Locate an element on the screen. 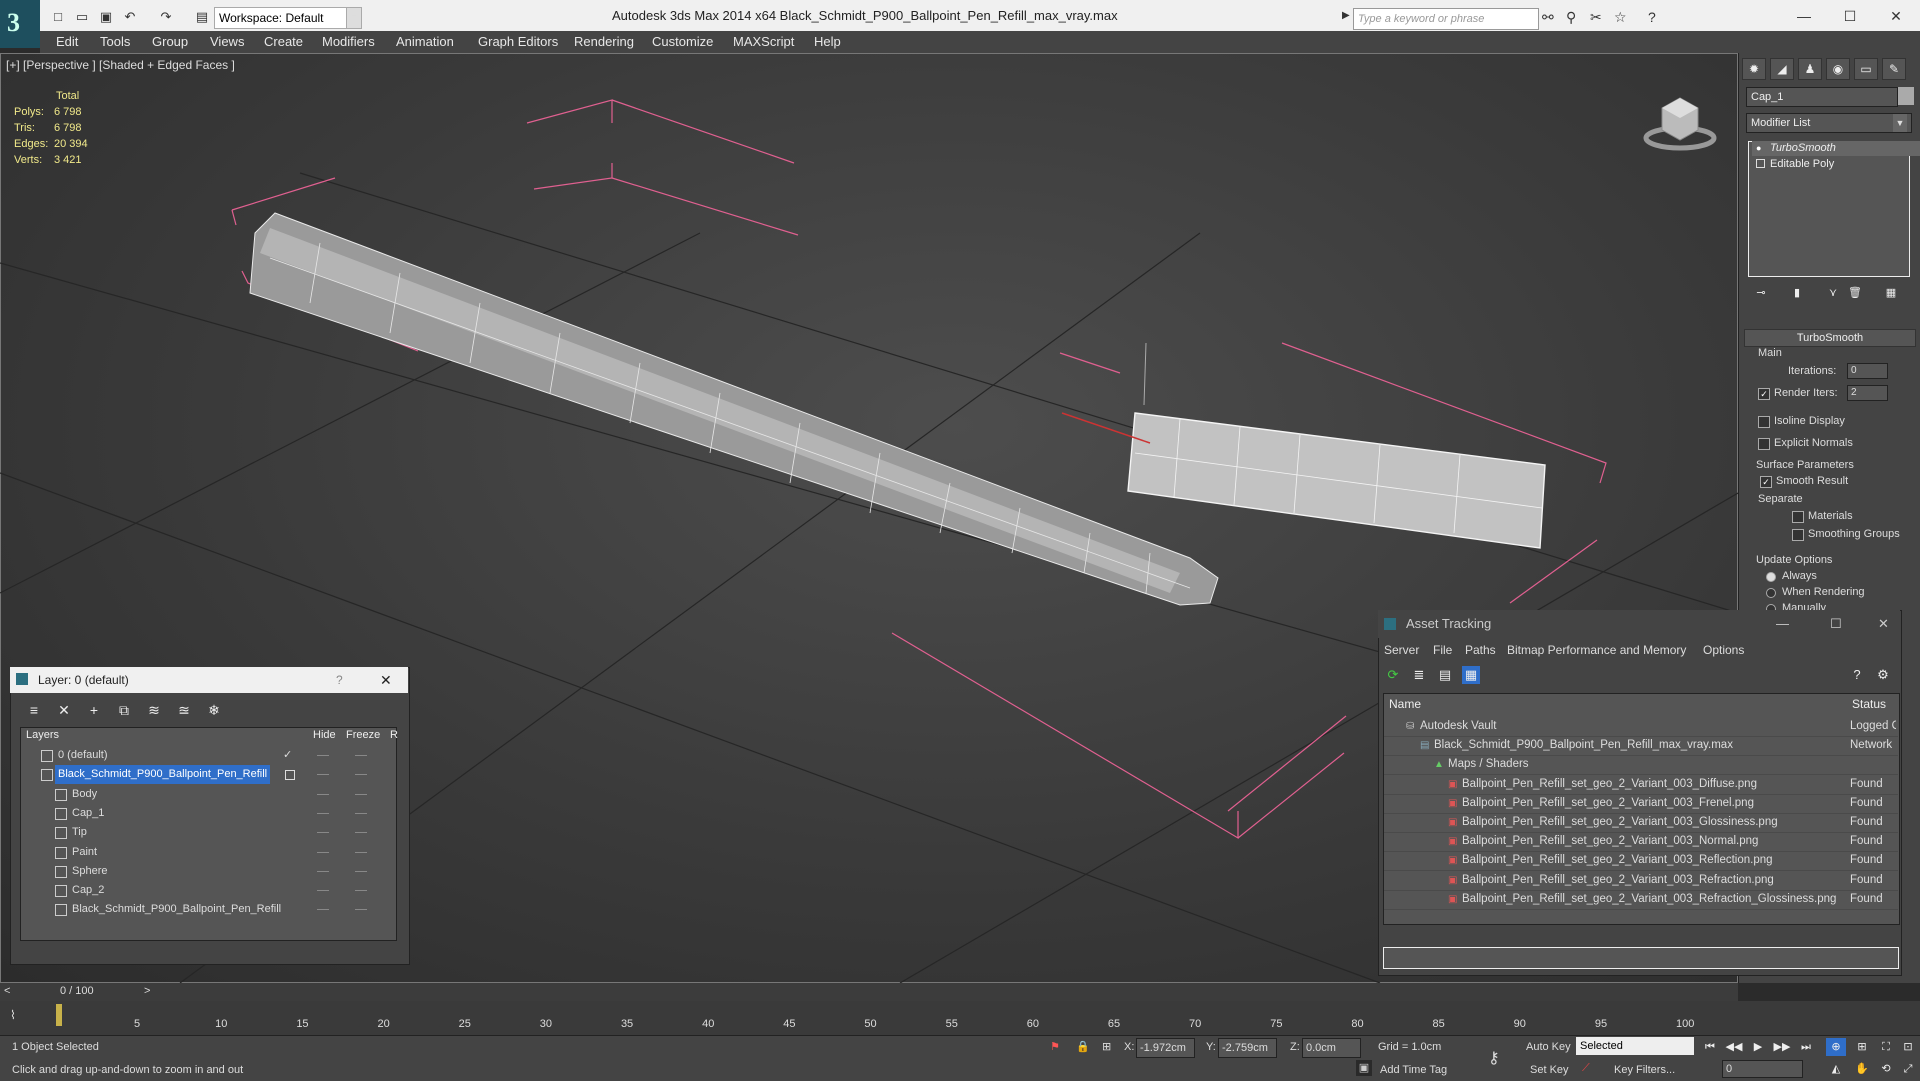  create-tab-icon: ✹ is located at coordinates (1754, 69).